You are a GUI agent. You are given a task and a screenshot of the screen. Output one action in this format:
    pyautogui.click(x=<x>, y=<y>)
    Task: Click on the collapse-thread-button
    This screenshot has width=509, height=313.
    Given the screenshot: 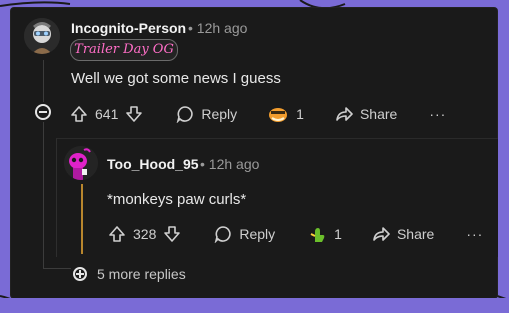 What is the action you would take?
    pyautogui.click(x=43, y=112)
    